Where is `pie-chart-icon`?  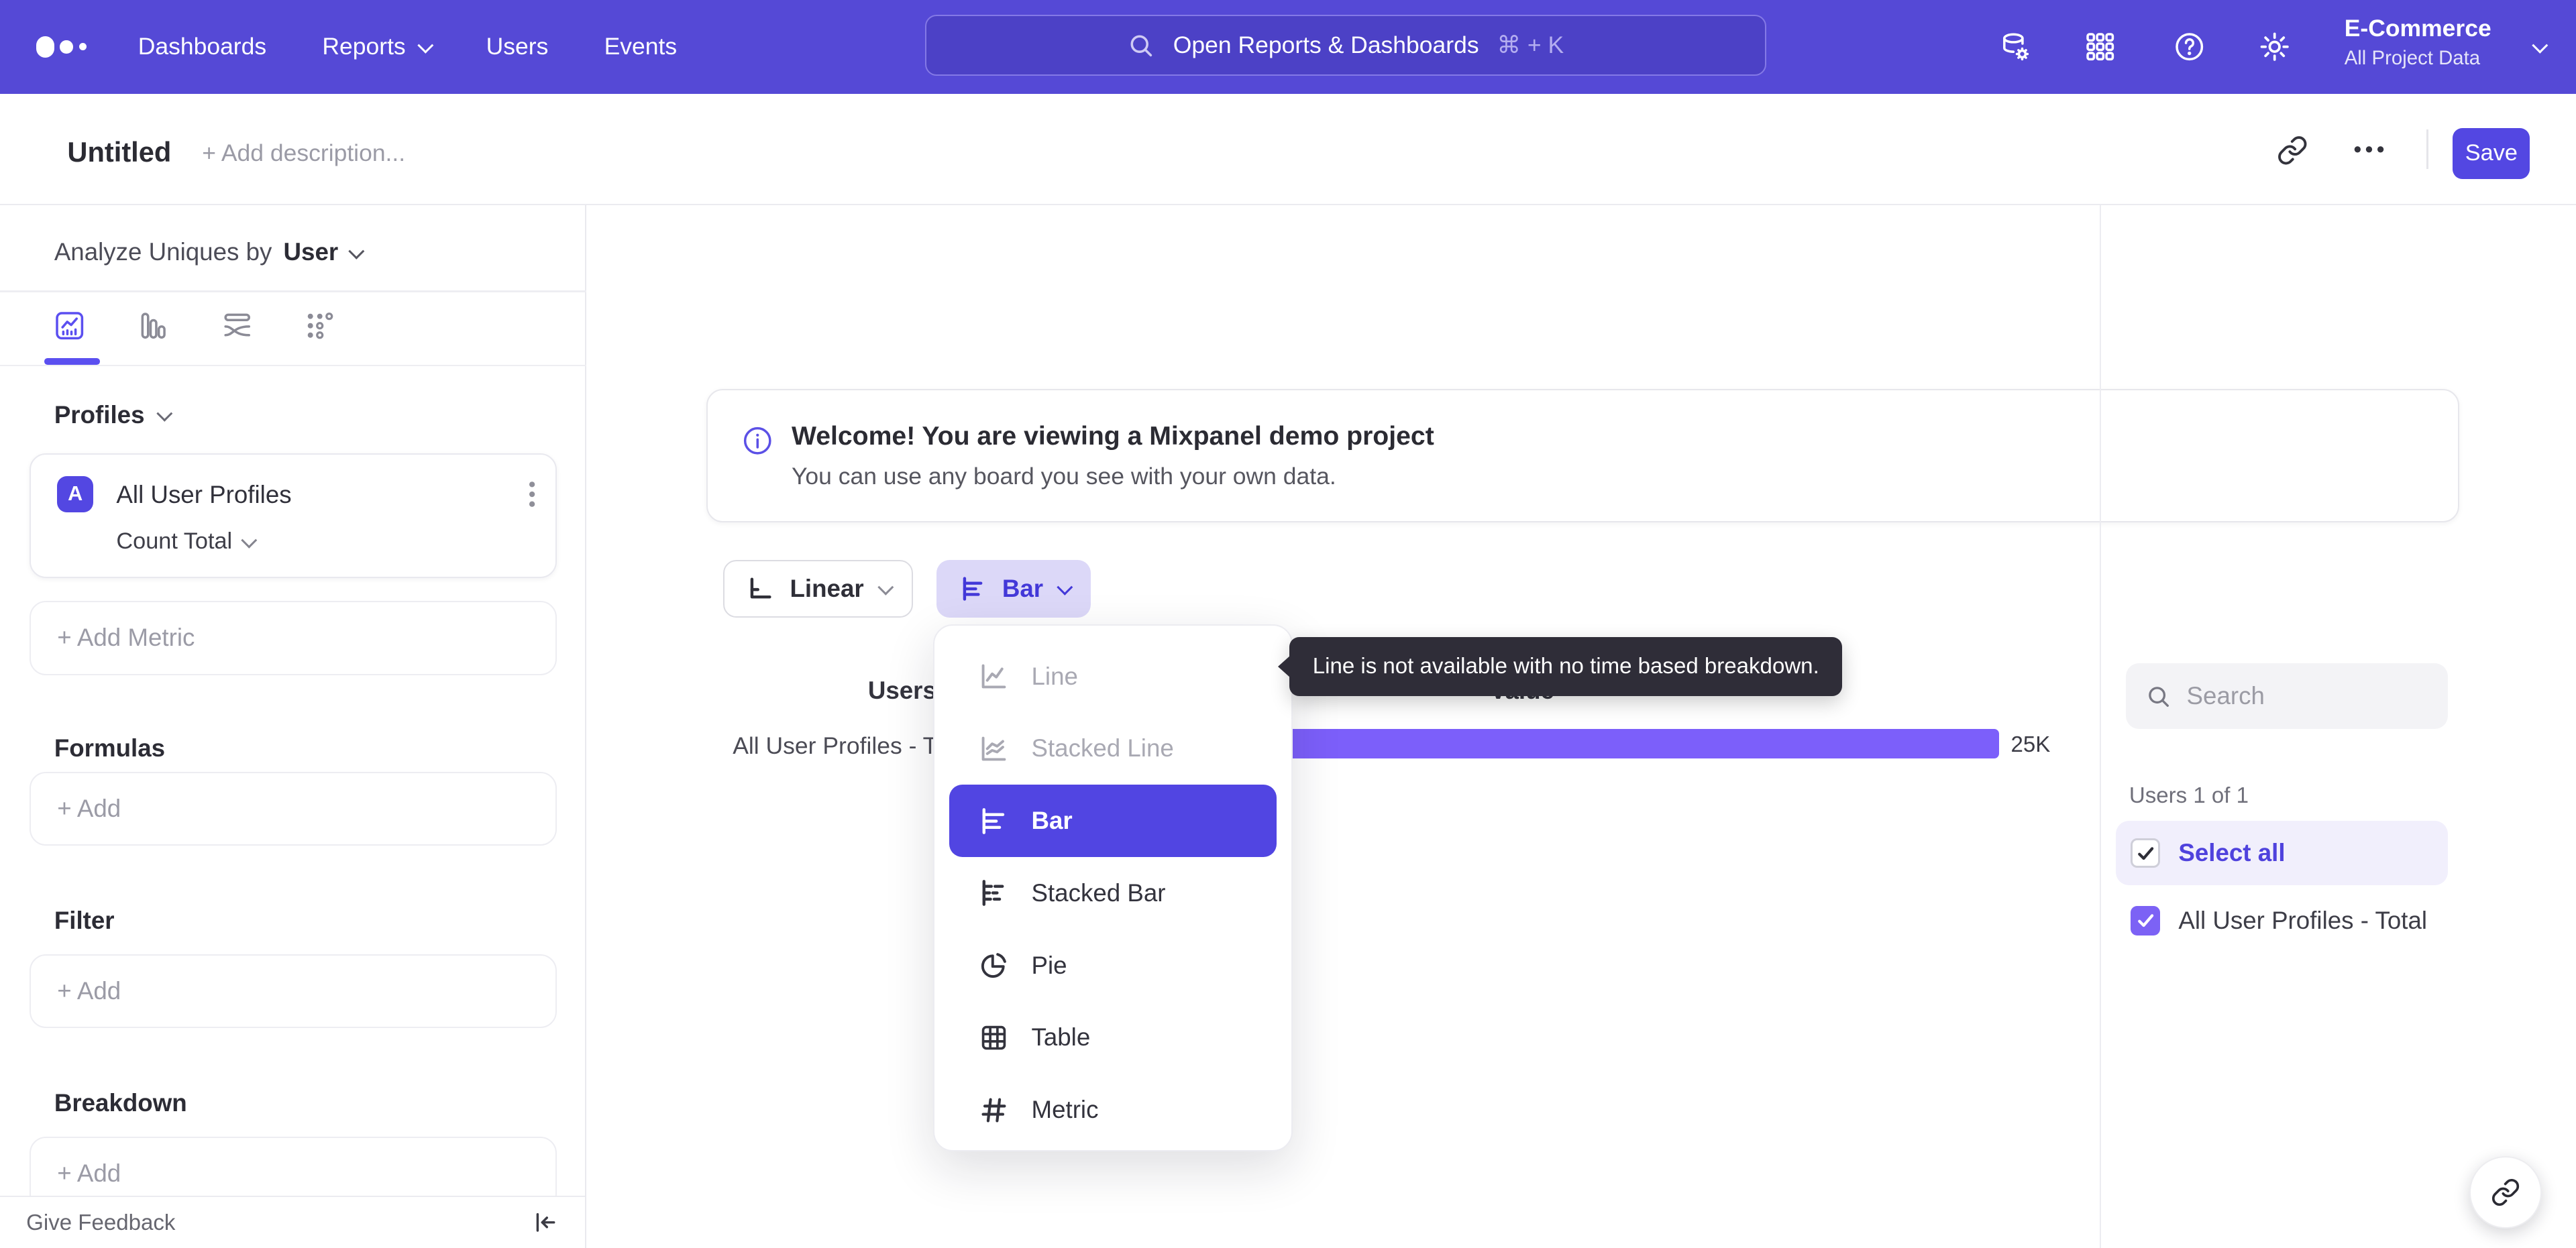
pie-chart-icon is located at coordinates (993, 965).